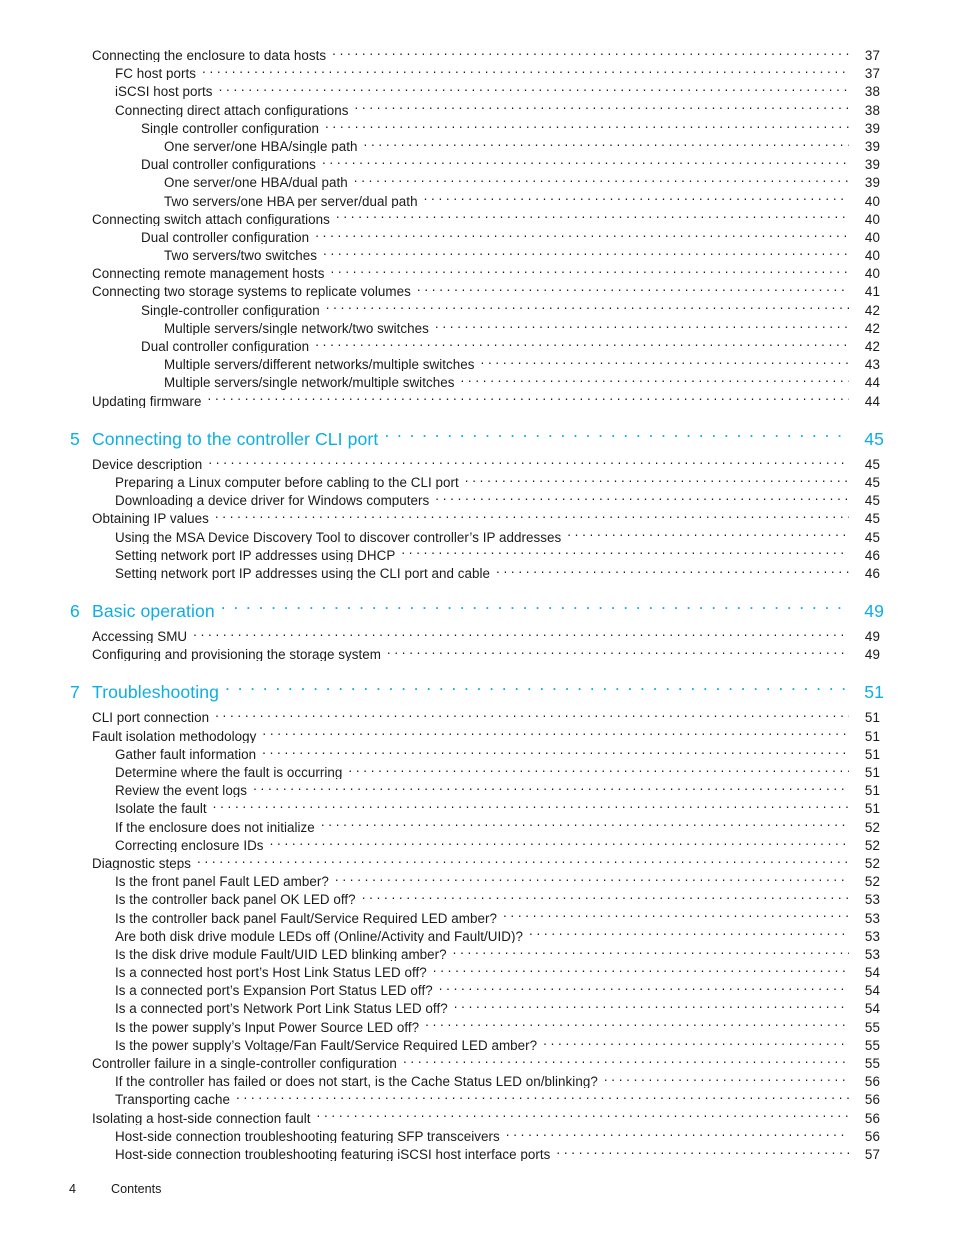 The image size is (954, 1235). Describe the element at coordinates (235, 899) in the screenshot. I see `toc-entry-title: Is the controller back panel OK LED off?` at that location.